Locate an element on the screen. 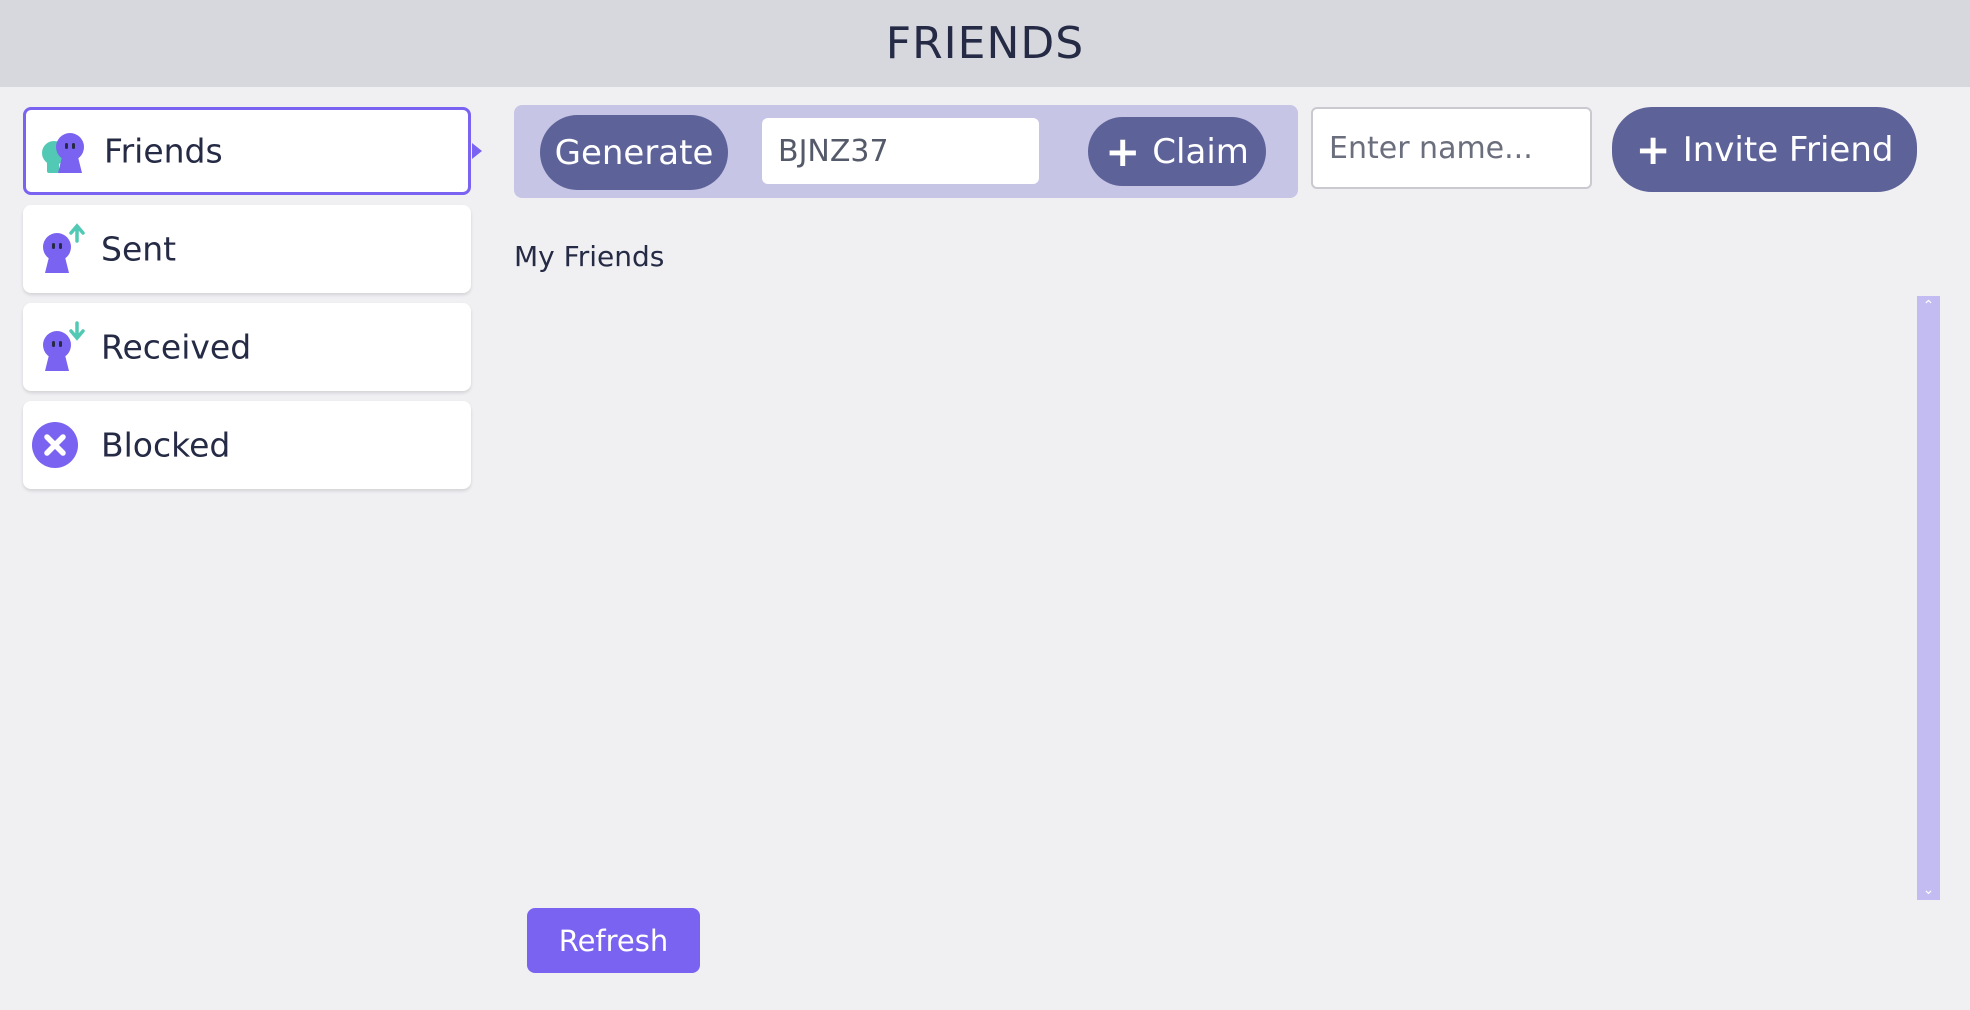 This screenshot has width=1970, height=1010. blocked-icon is located at coordinates (55, 445).